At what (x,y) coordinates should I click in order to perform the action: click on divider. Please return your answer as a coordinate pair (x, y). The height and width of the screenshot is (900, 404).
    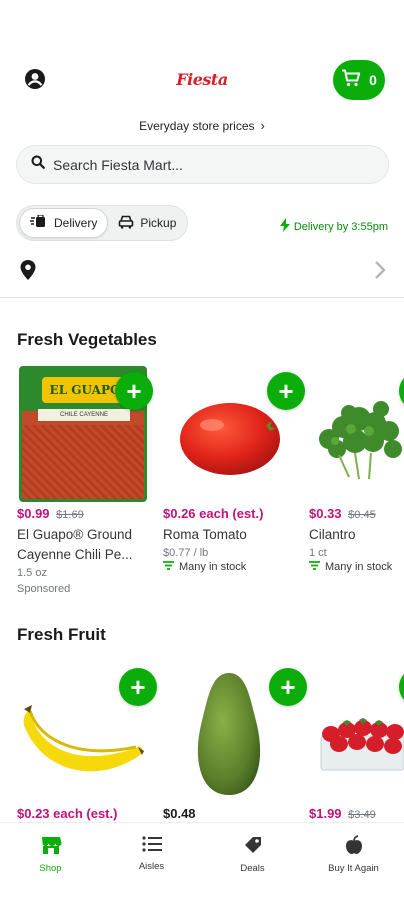
    Looking at the image, I should click on (202, 297).